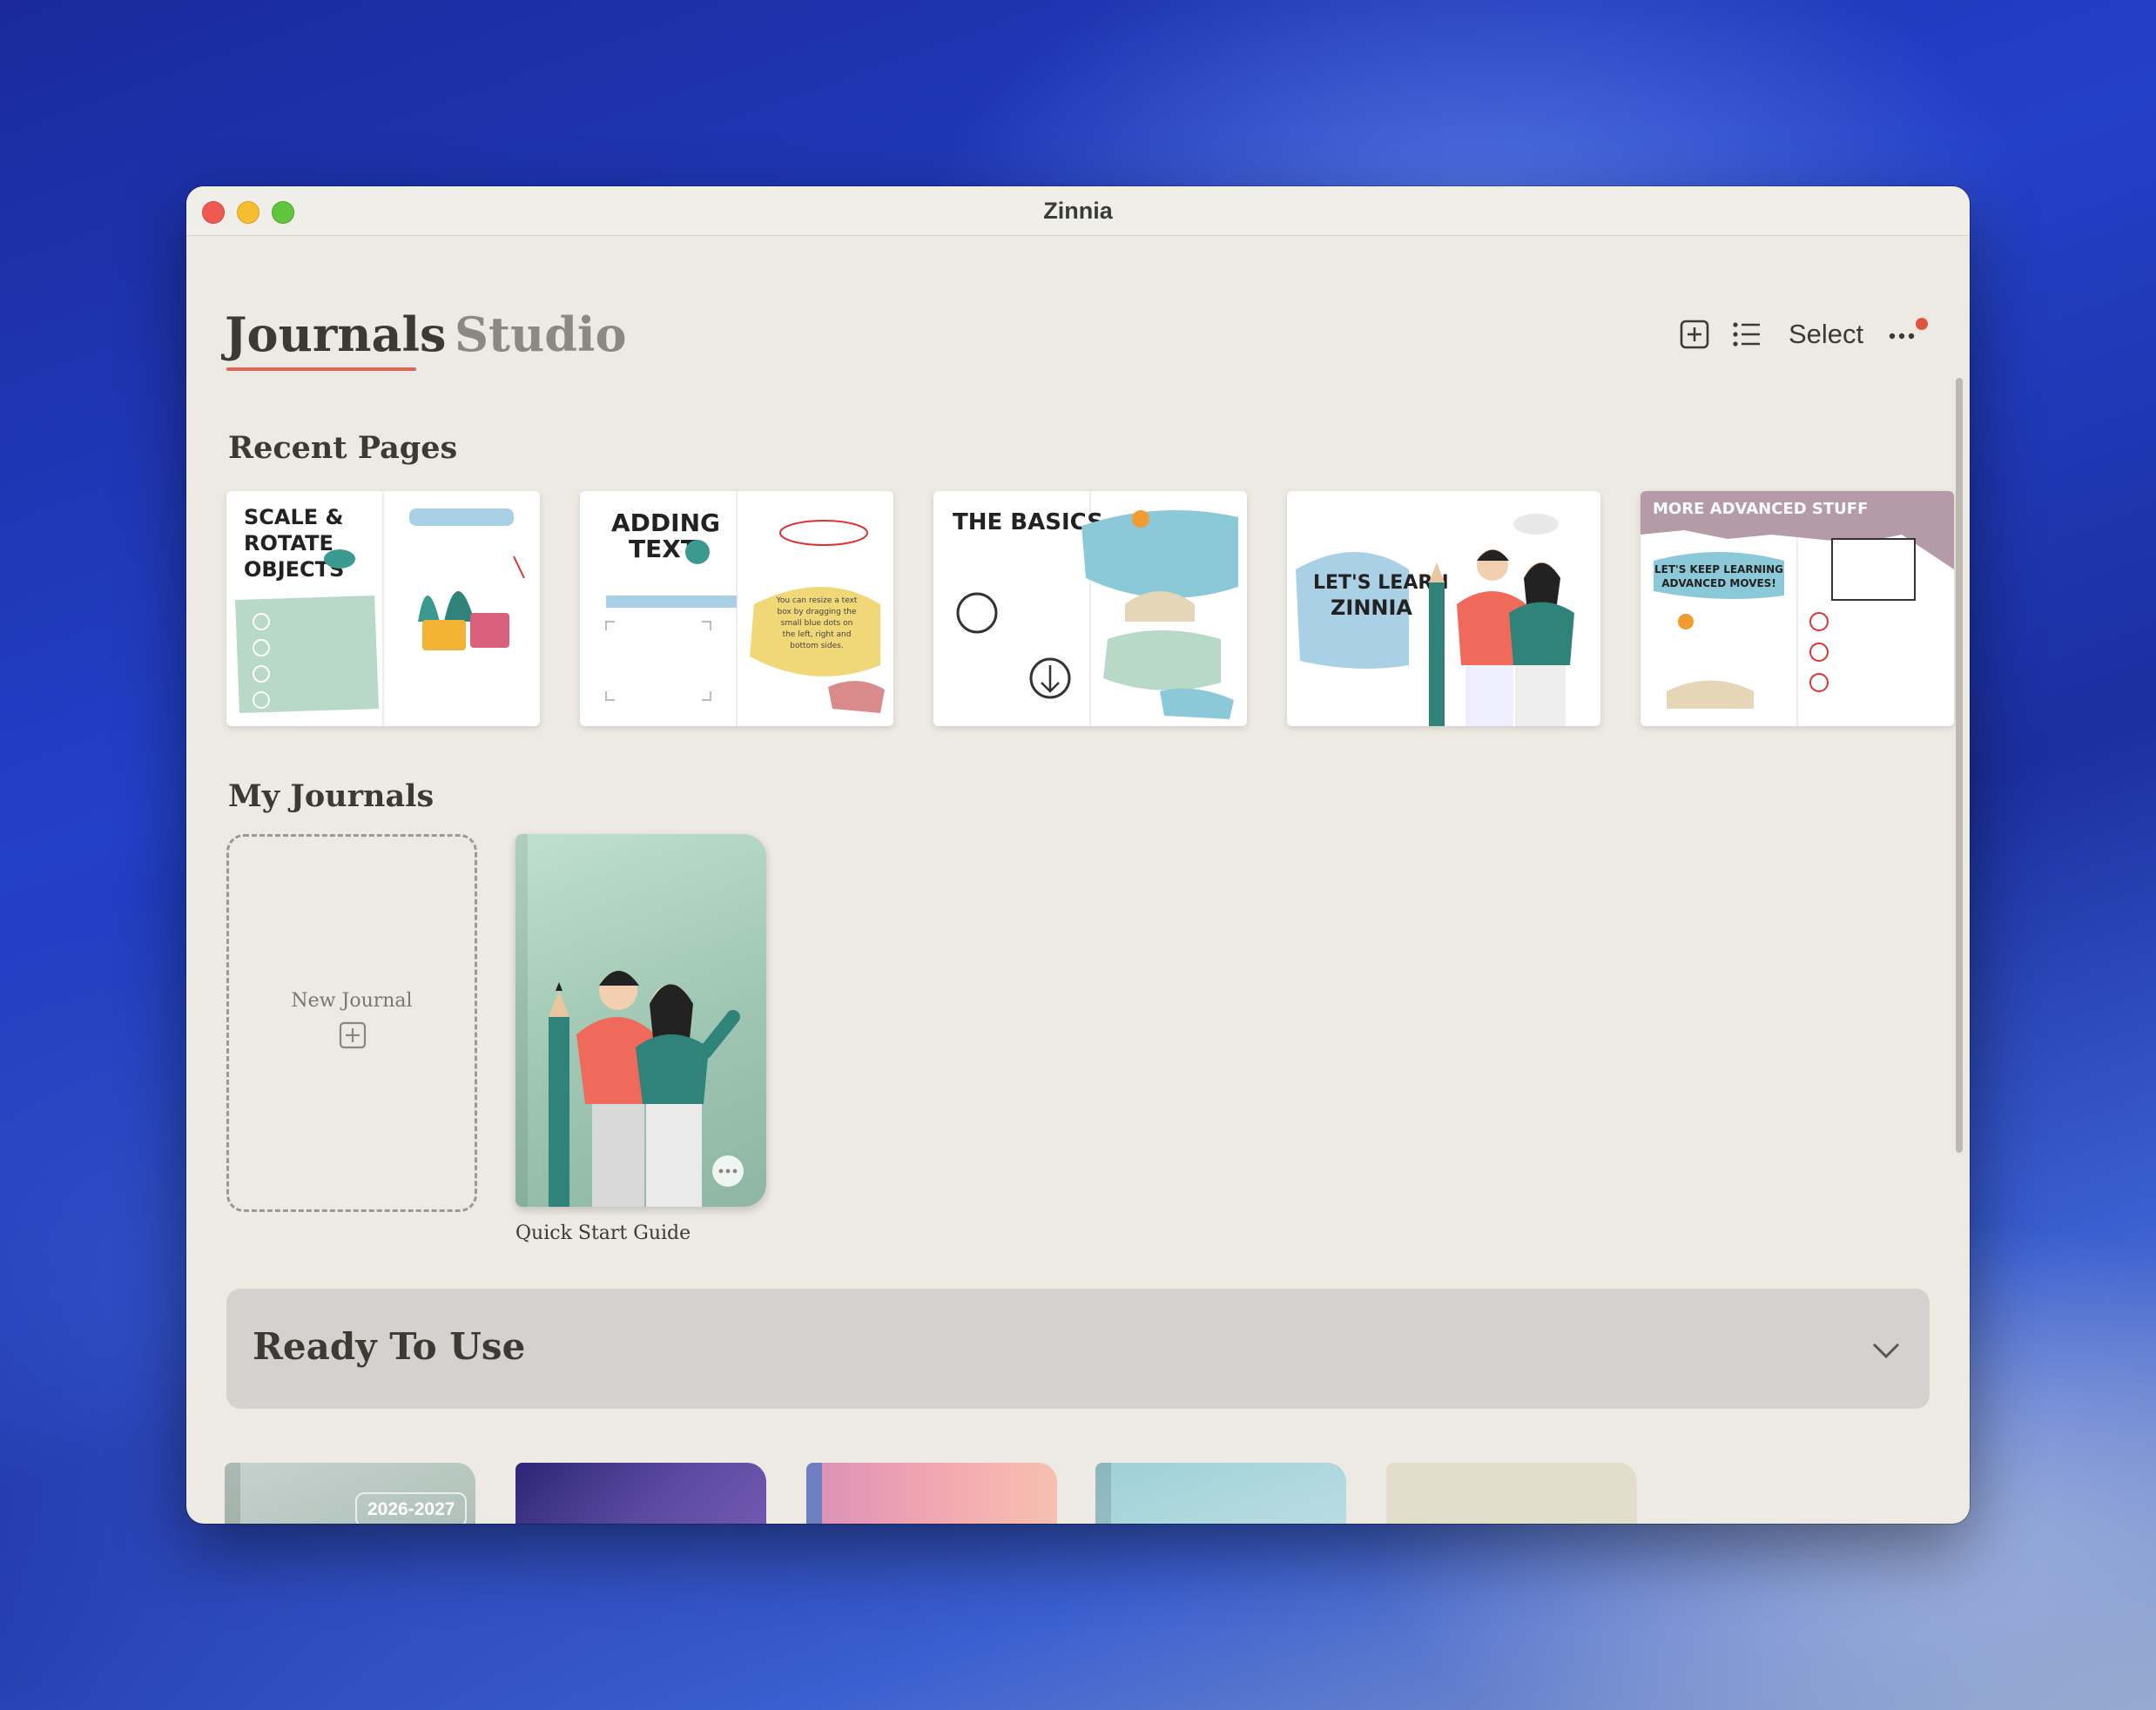 Image resolution: width=2156 pixels, height=1710 pixels. Describe the element at coordinates (1718, 583) in the screenshot. I see `svg-text: ADVANCED MOVES!` at that location.